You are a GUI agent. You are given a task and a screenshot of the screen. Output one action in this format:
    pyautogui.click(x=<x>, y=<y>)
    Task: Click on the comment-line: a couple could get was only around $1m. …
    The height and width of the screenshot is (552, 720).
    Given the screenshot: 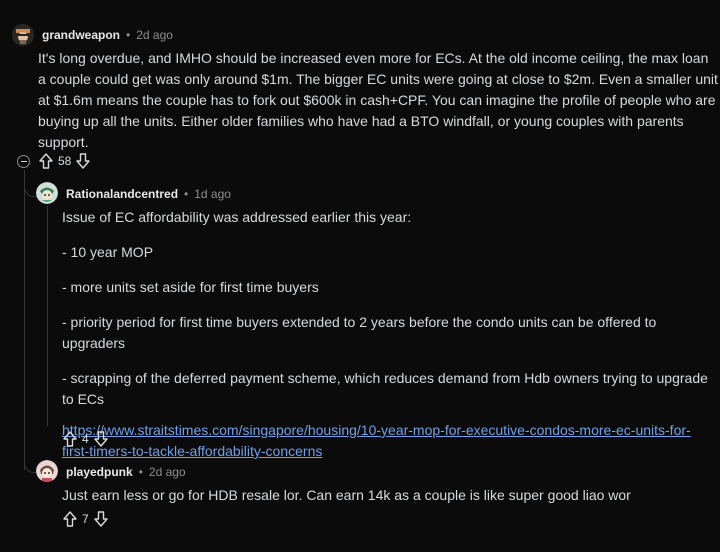 What is the action you would take?
    pyautogui.click(x=378, y=79)
    